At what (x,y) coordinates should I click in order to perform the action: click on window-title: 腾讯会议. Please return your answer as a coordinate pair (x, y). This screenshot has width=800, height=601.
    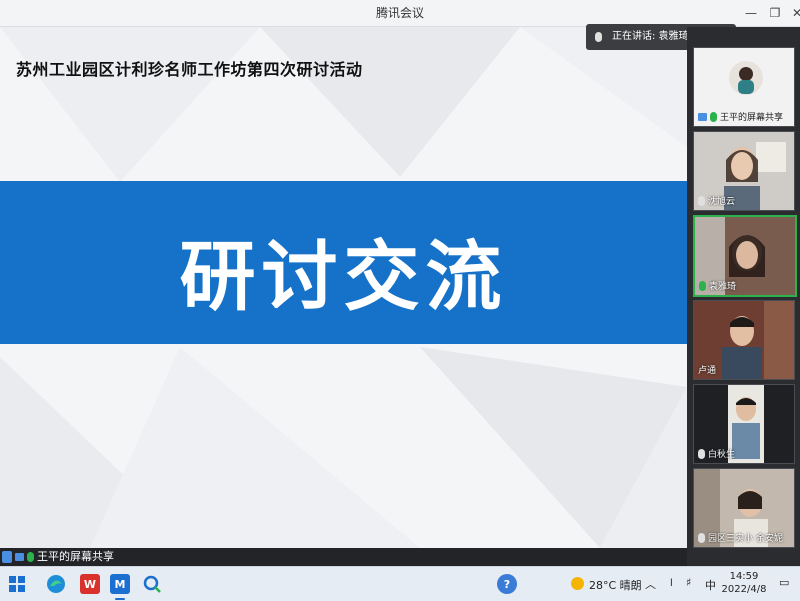
    Looking at the image, I should click on (399, 13).